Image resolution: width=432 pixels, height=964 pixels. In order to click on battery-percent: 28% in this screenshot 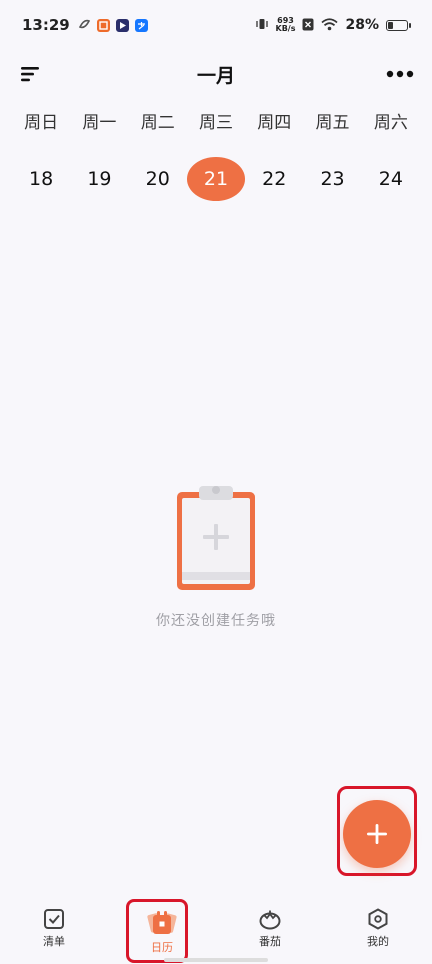, I will do `click(362, 25)`.